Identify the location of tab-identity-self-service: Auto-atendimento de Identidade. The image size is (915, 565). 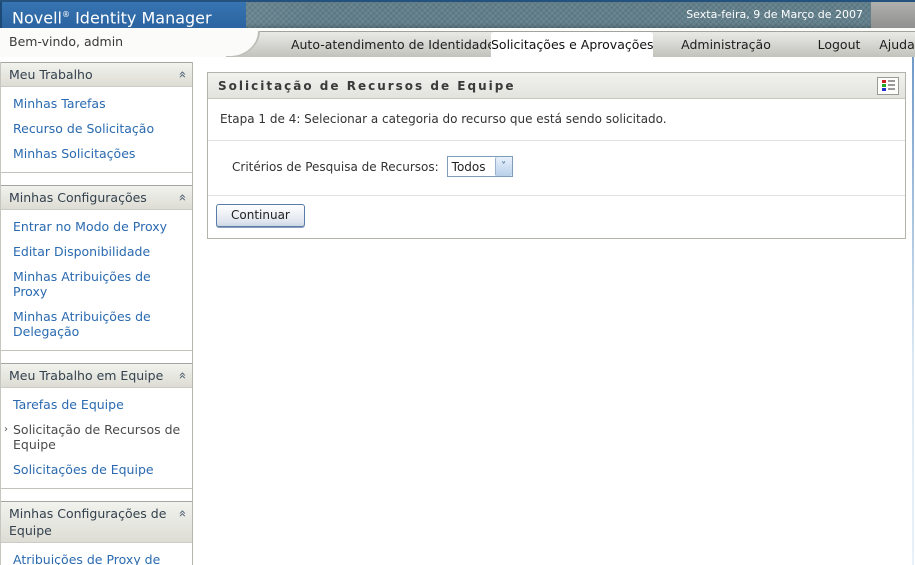
(393, 45).